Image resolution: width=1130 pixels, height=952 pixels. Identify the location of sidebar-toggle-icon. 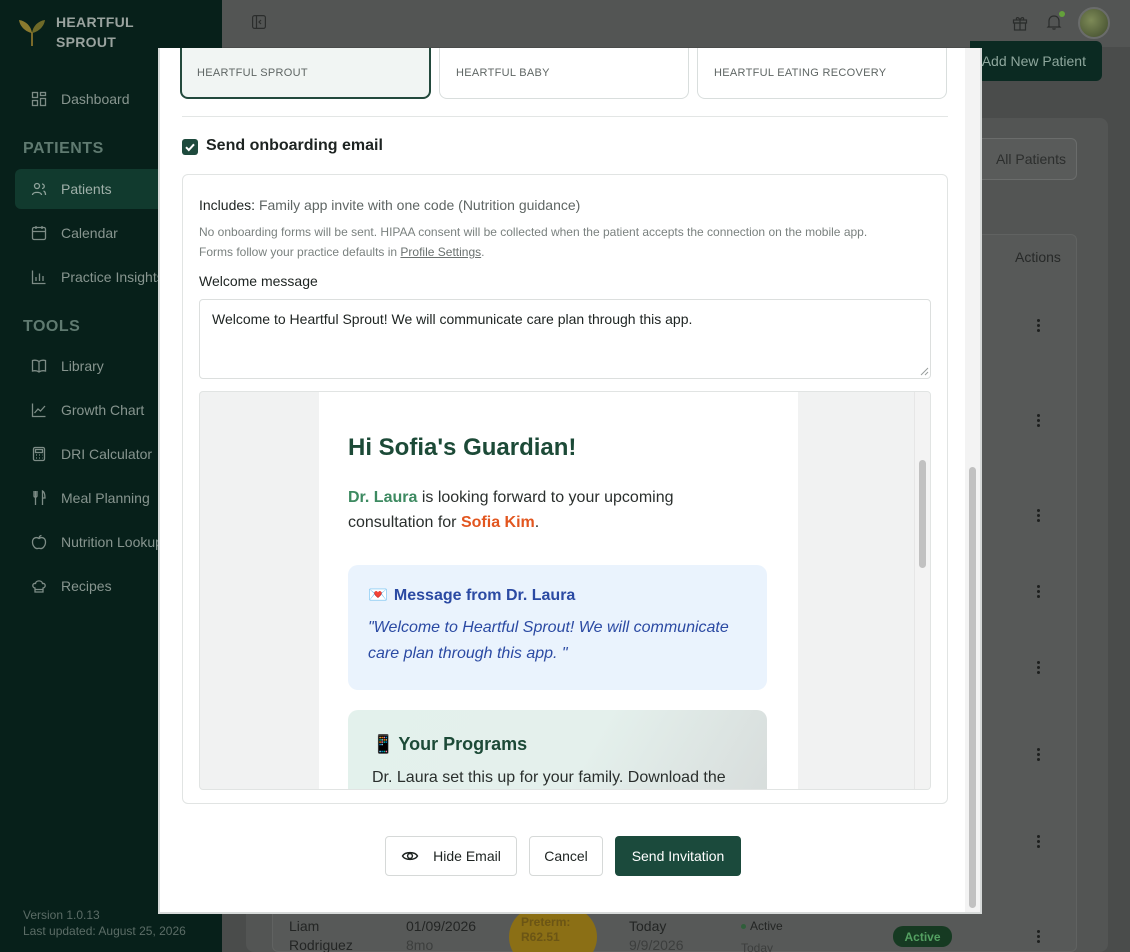
(259, 22).